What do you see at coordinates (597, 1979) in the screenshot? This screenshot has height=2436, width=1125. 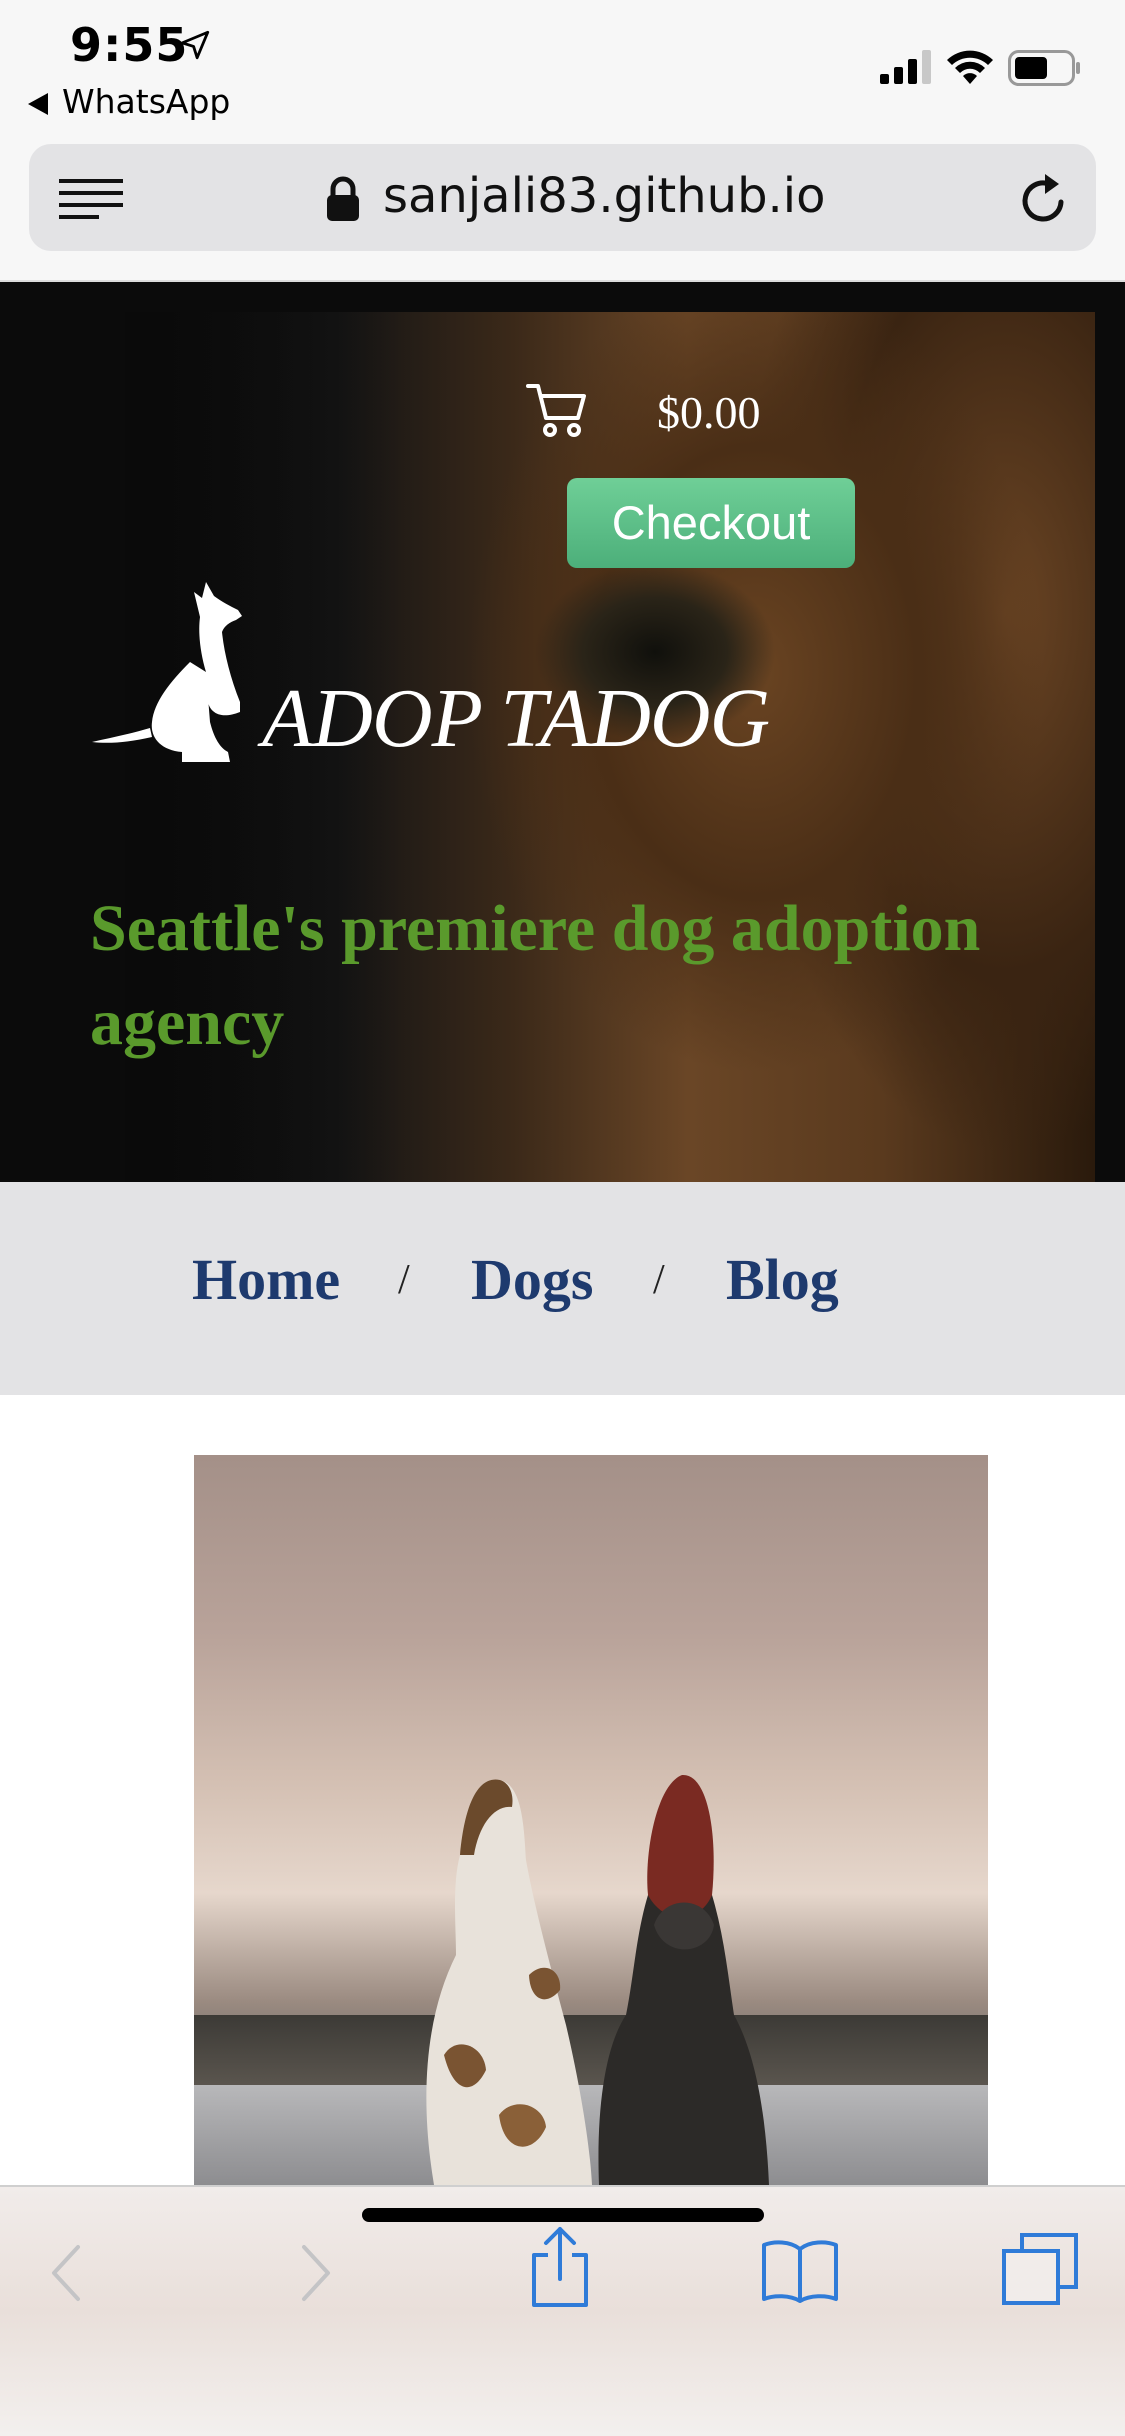 I see `photo-figures` at bounding box center [597, 1979].